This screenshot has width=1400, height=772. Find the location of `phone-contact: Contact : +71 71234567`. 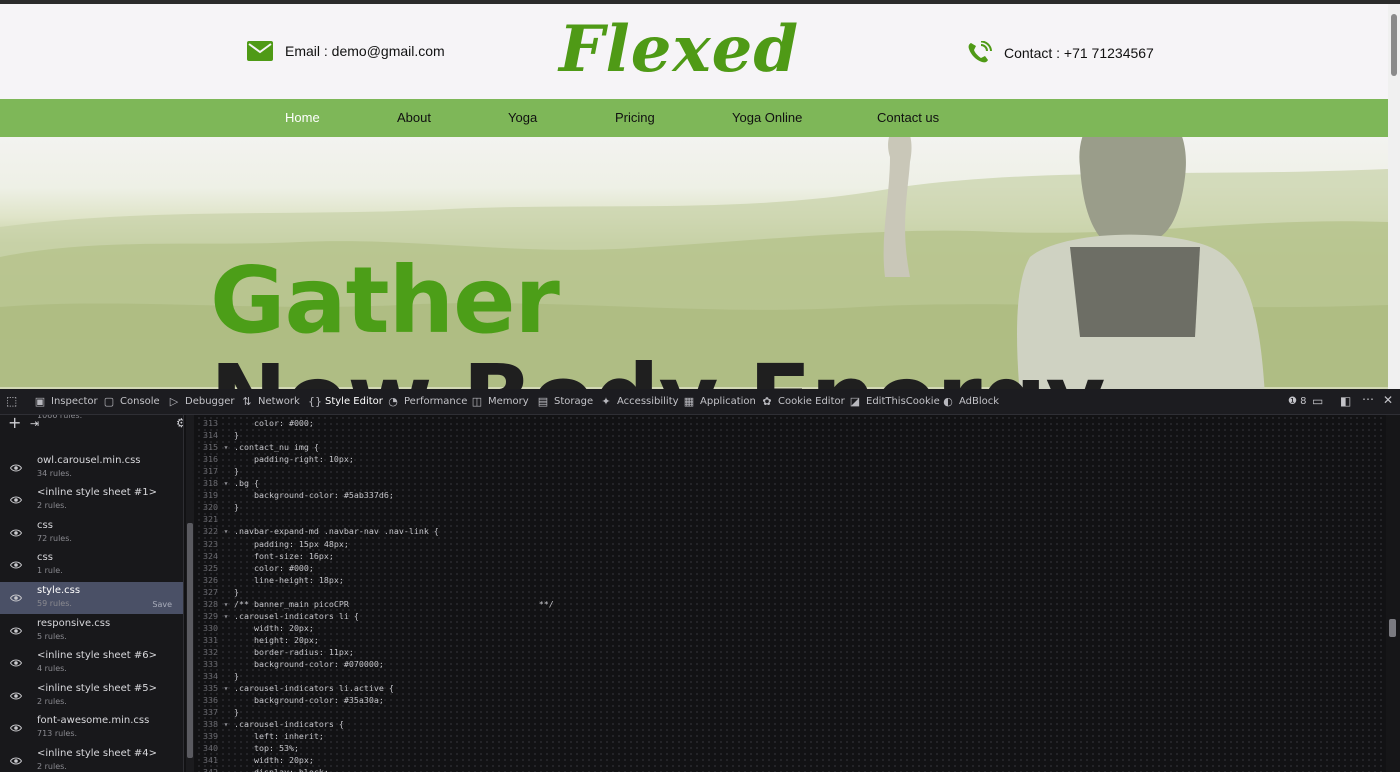

phone-contact: Contact : +71 71234567 is located at coordinates (1060, 53).